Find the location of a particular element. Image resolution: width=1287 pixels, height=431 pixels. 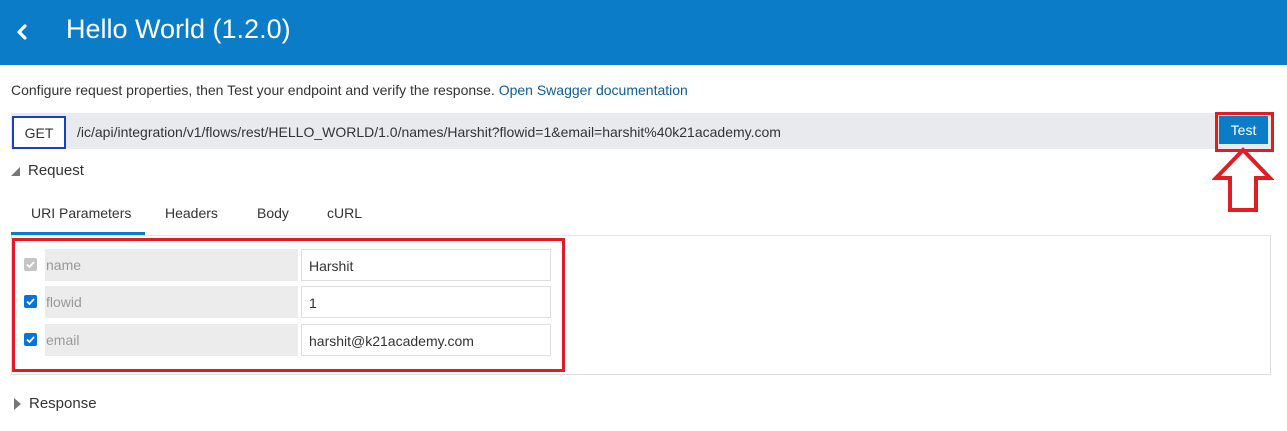

request-section-toggle: Request is located at coordinates (47, 170).